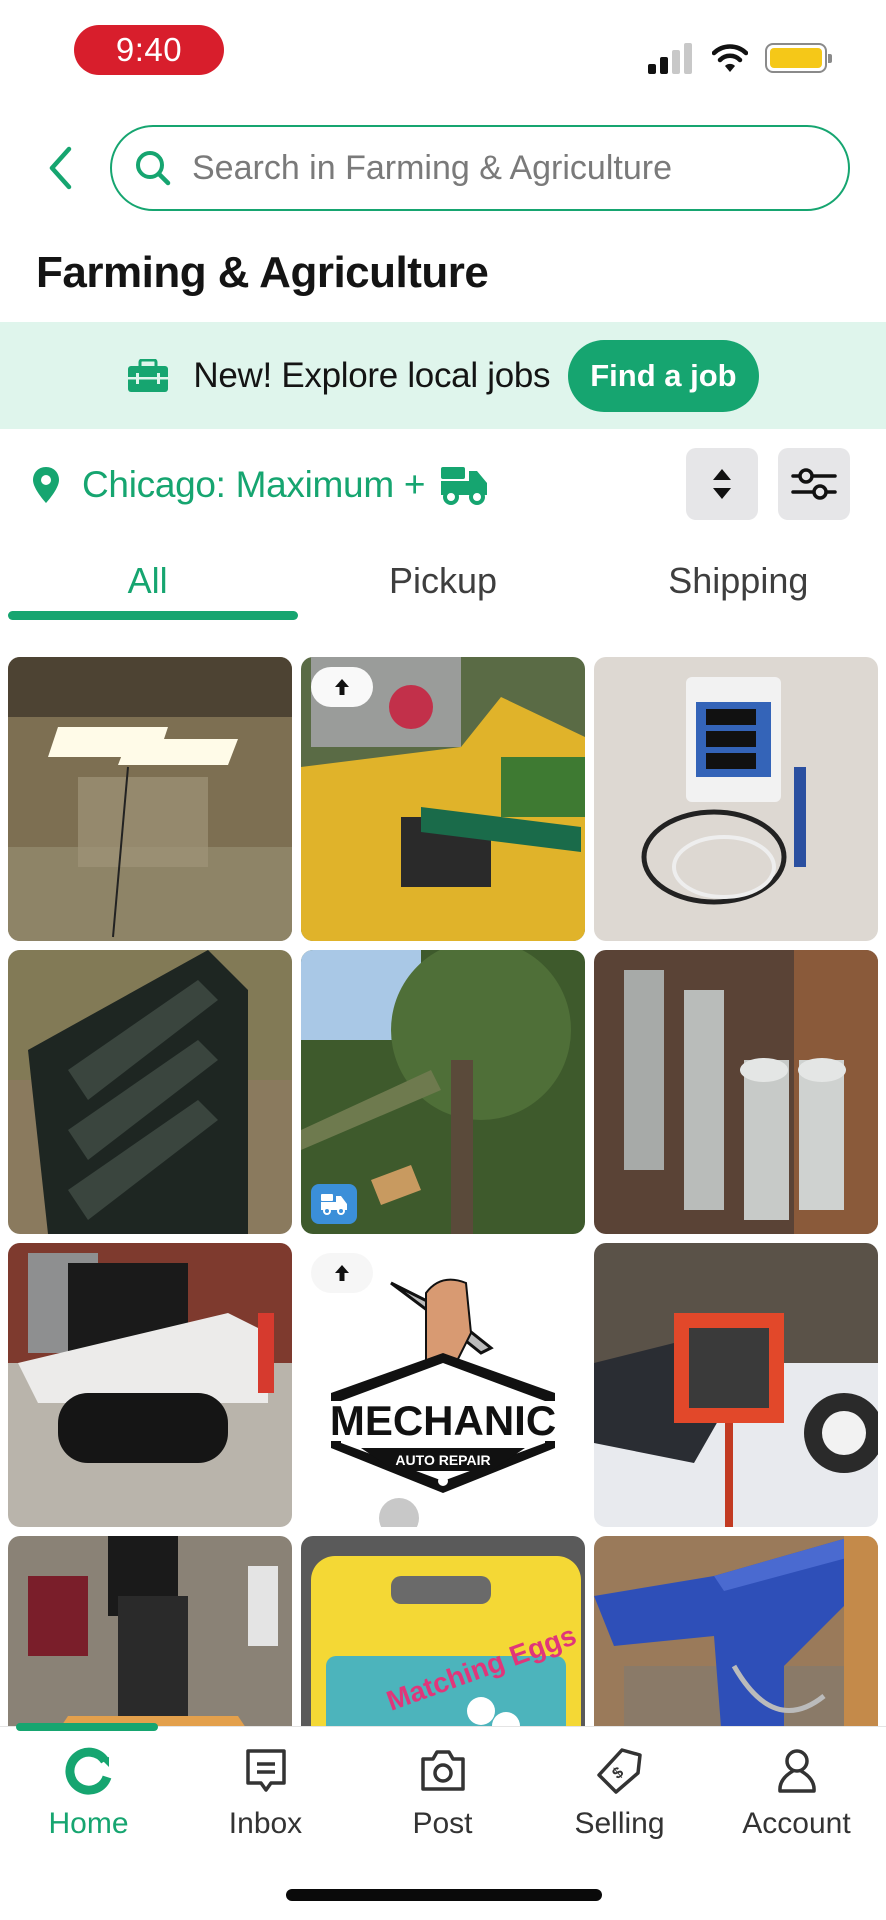 The width and height of the screenshot is (886, 1920). What do you see at coordinates (442, 1770) in the screenshot?
I see `camera-icon` at bounding box center [442, 1770].